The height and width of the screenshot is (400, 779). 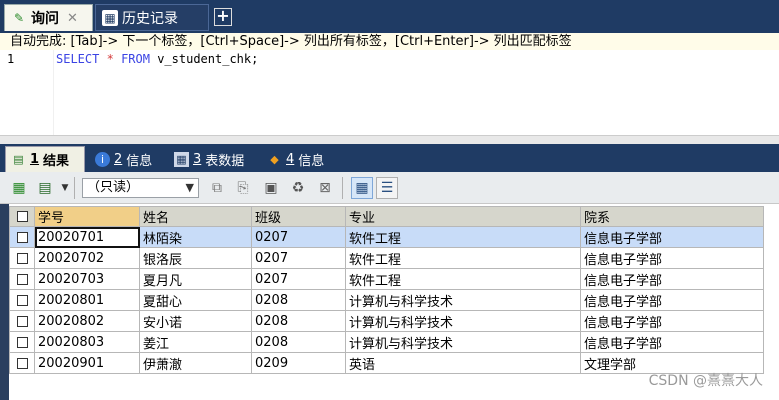 What do you see at coordinates (387, 188) in the screenshot?
I see `text-view-icon: ☰` at bounding box center [387, 188].